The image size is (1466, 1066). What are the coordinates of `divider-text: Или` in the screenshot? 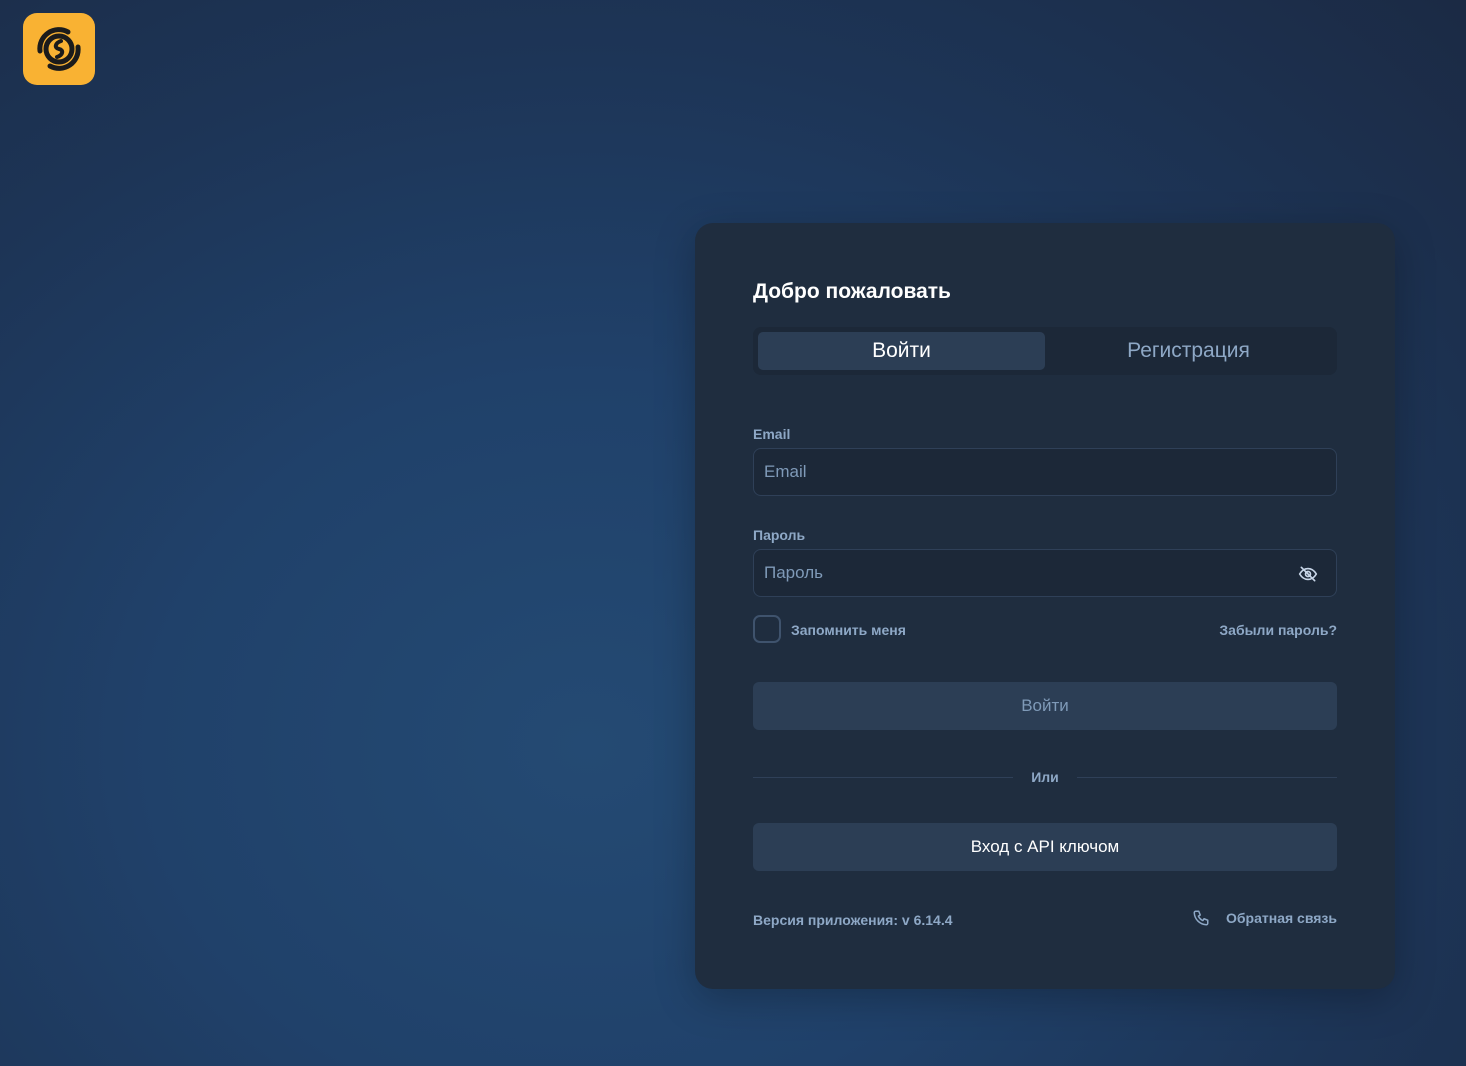 It's located at (1045, 777).